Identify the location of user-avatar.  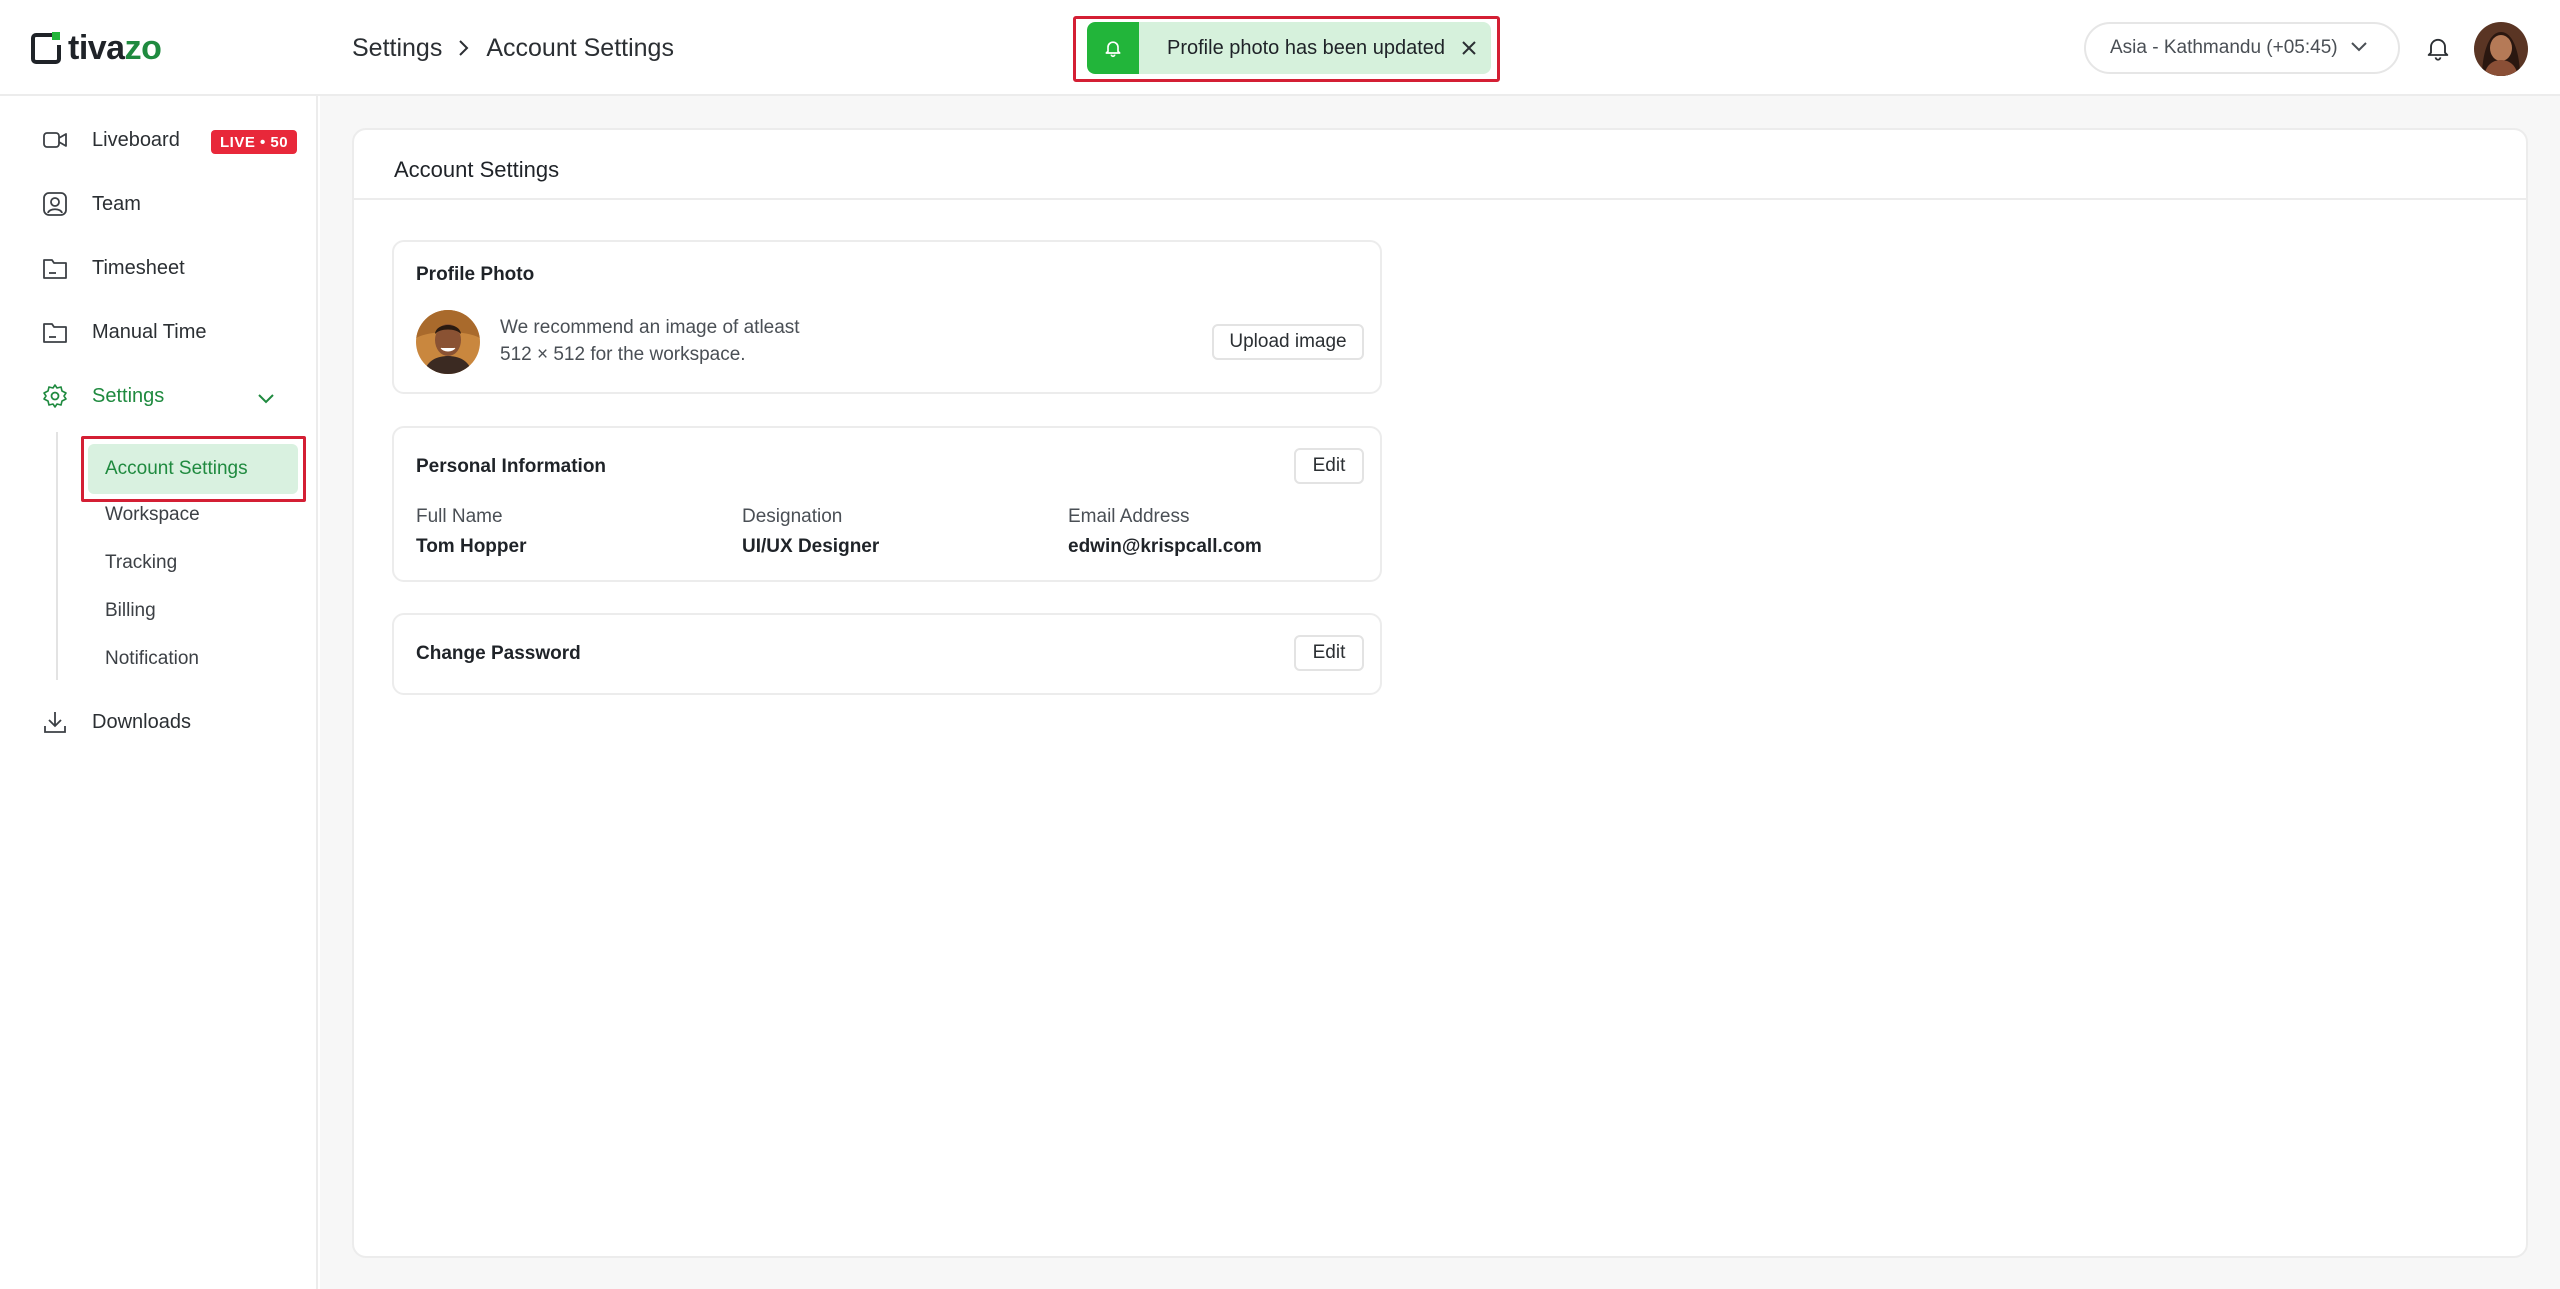
(2501, 49).